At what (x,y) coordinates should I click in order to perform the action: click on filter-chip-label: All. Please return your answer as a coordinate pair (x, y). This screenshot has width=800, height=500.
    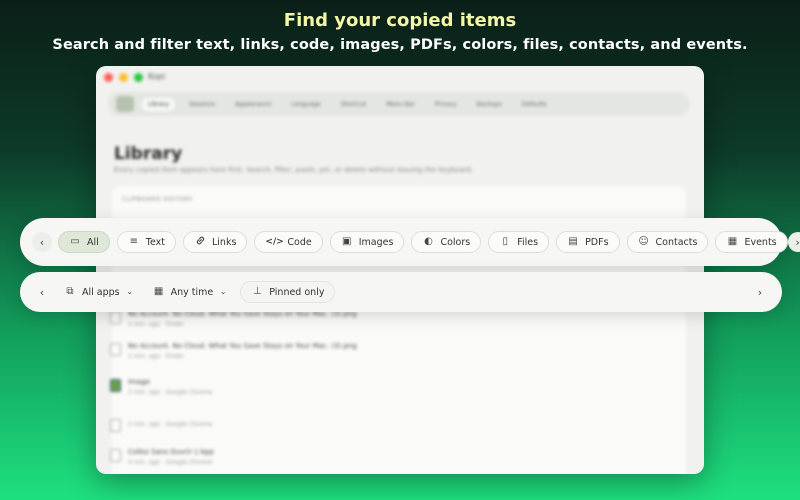
    Looking at the image, I should click on (93, 242).